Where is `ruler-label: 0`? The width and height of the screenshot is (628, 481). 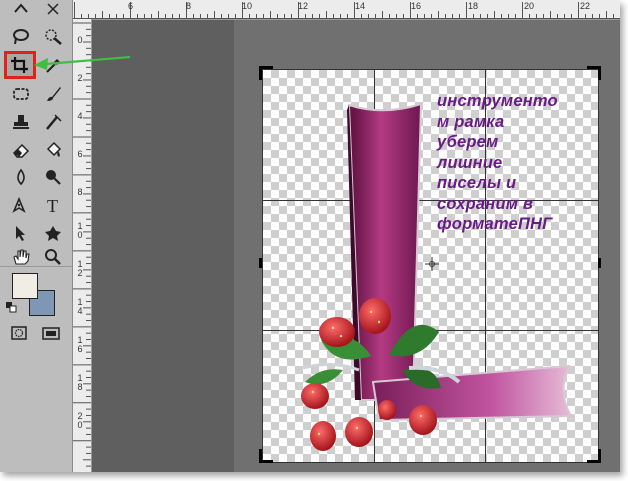 ruler-label: 0 is located at coordinates (80, 40).